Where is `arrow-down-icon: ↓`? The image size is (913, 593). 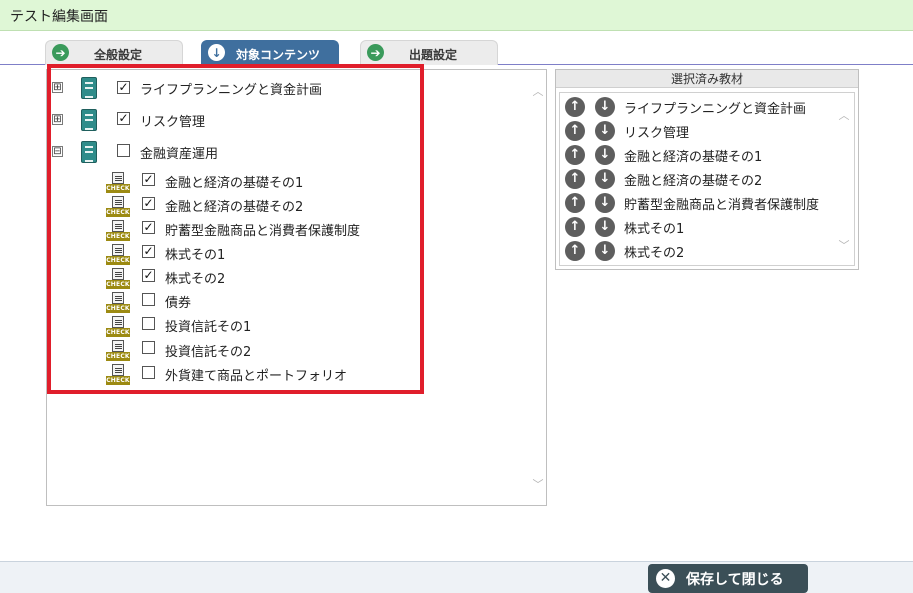 arrow-down-icon: ↓ is located at coordinates (216, 52).